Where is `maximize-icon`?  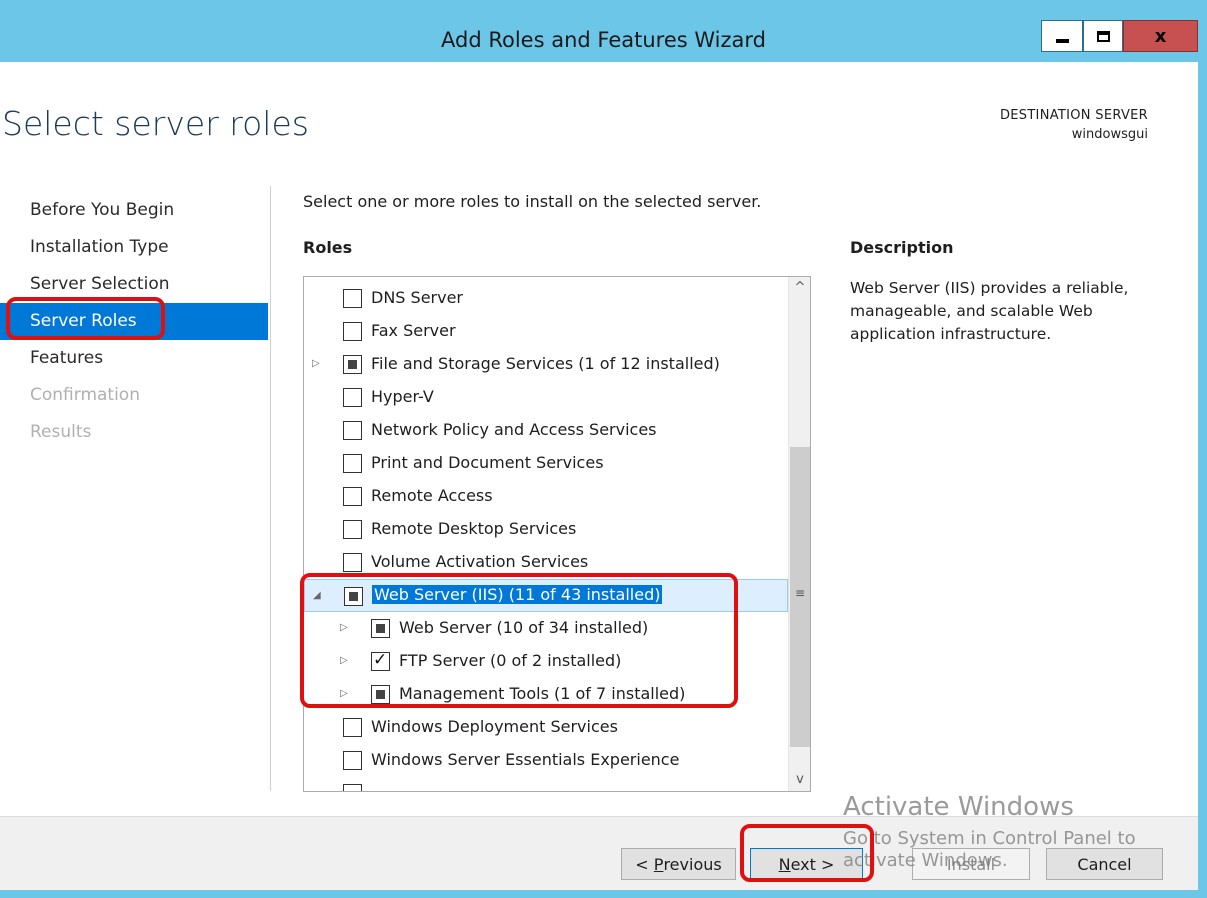
maximize-icon is located at coordinates (1103, 36).